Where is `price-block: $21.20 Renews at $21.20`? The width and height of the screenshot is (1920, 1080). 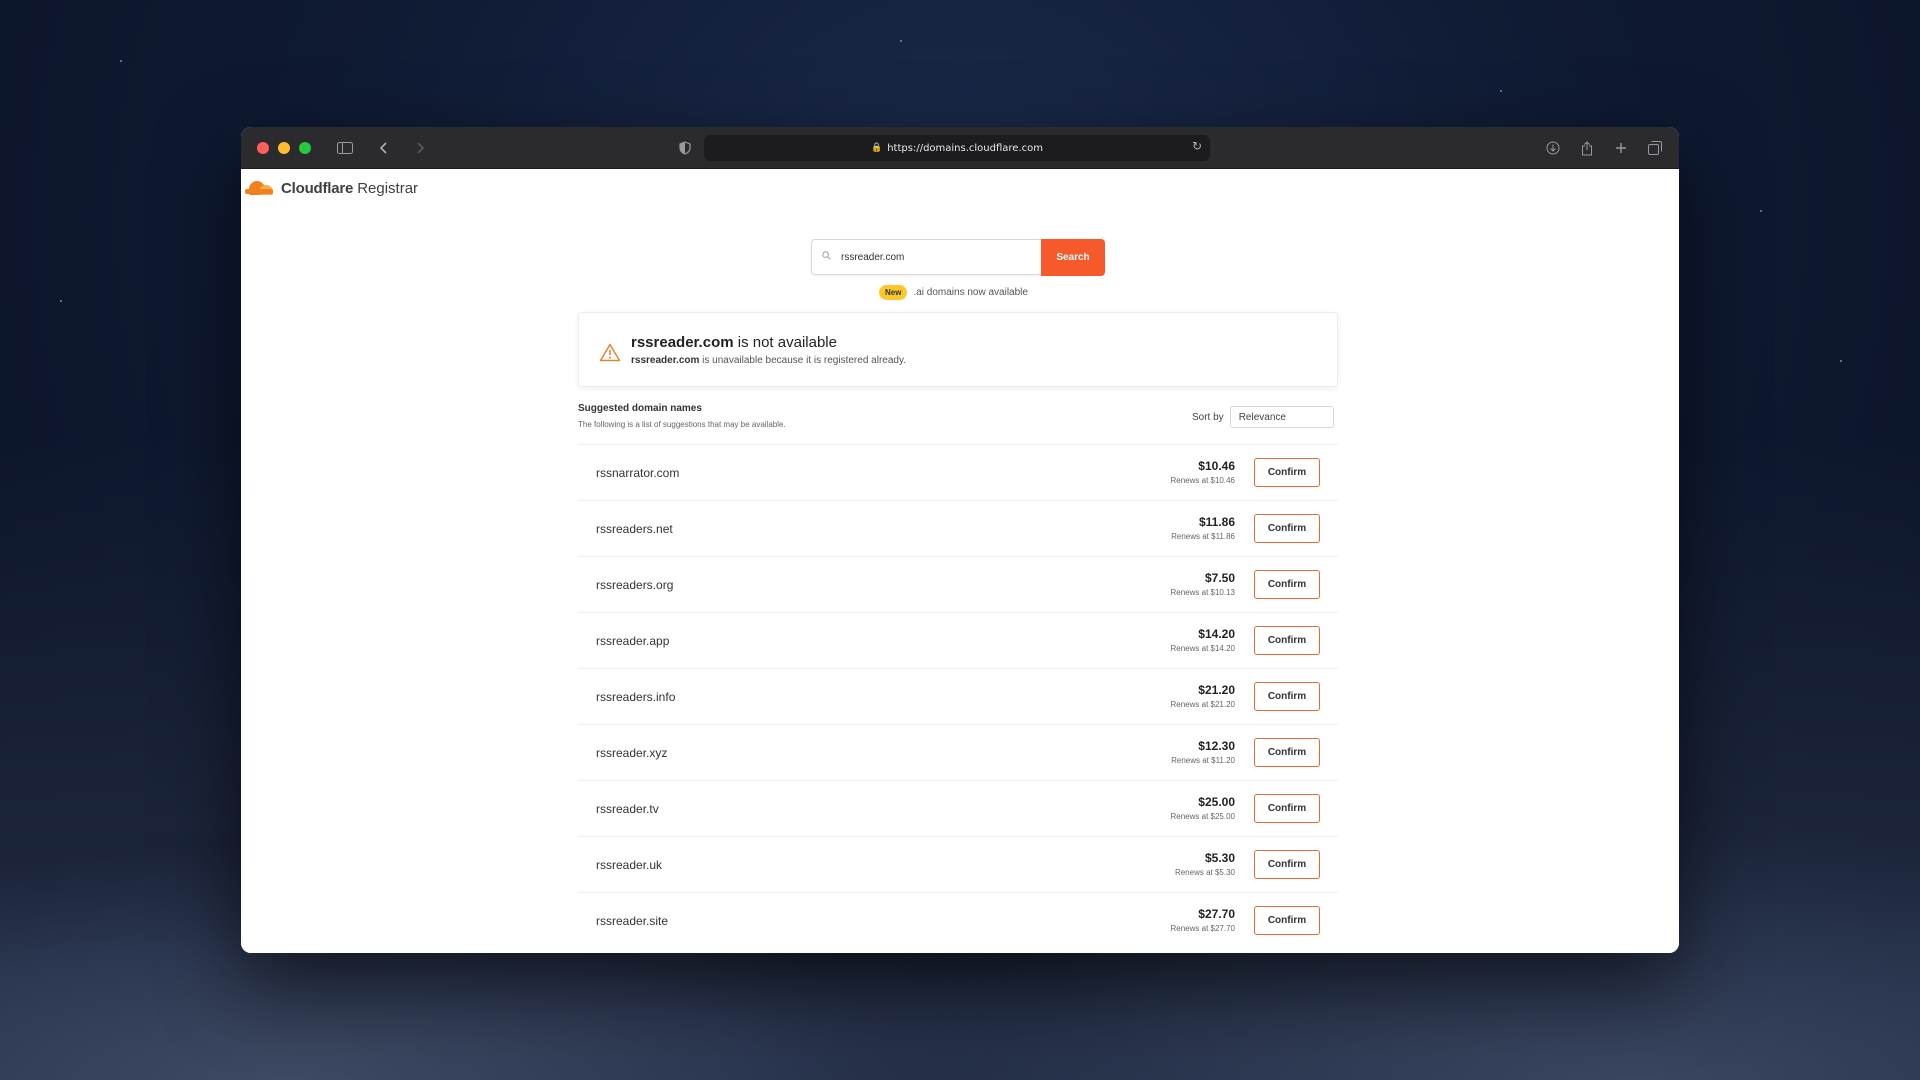
price-block: $21.20 Renews at $21.20 is located at coordinates (1203, 696).